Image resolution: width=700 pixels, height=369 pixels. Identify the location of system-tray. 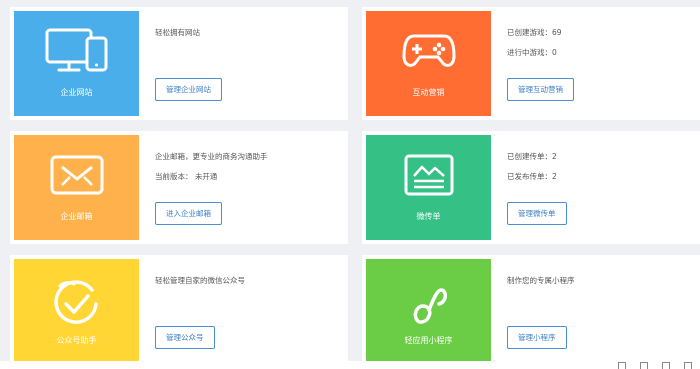
(655, 365).